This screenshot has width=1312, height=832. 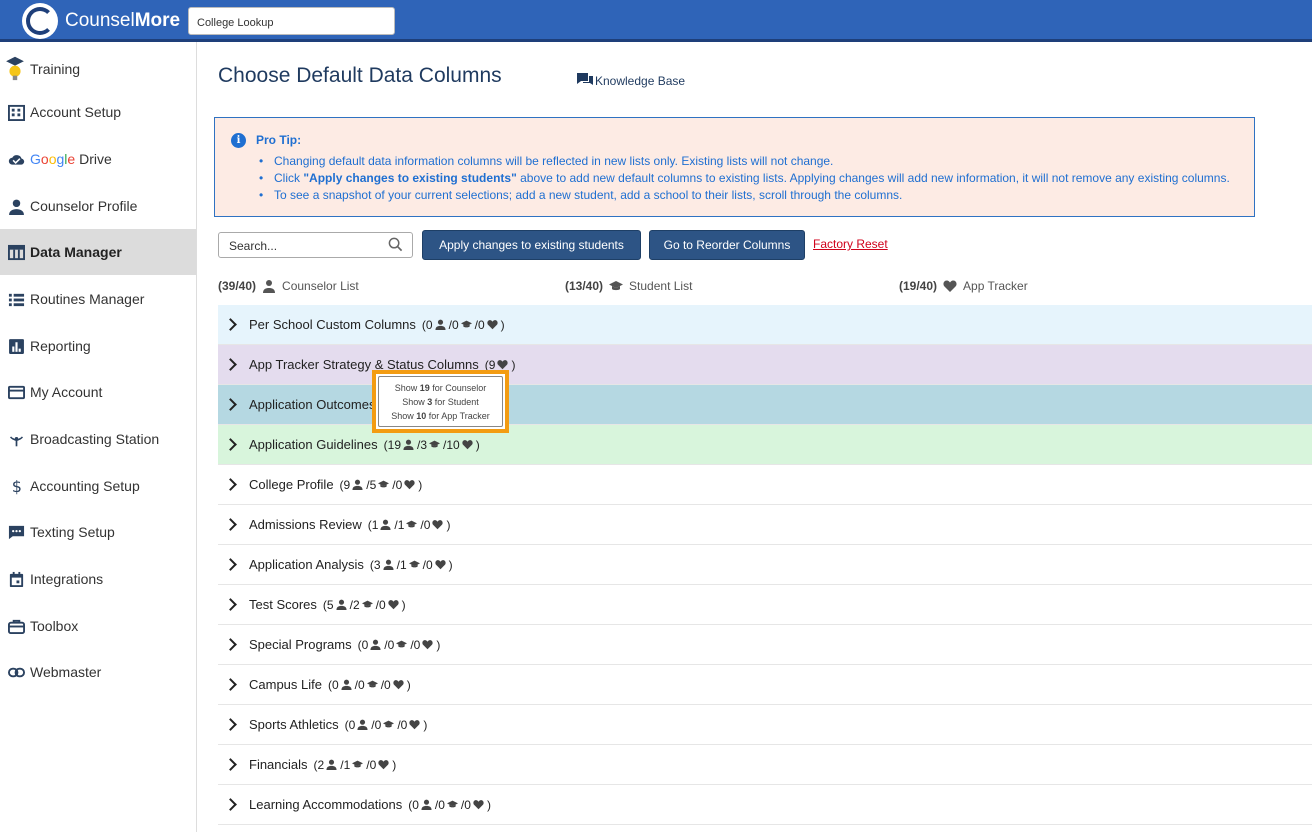 What do you see at coordinates (765, 565) in the screenshot?
I see `section-application-analysis: Application Analysis ( 3/ 1/ 0)` at bounding box center [765, 565].